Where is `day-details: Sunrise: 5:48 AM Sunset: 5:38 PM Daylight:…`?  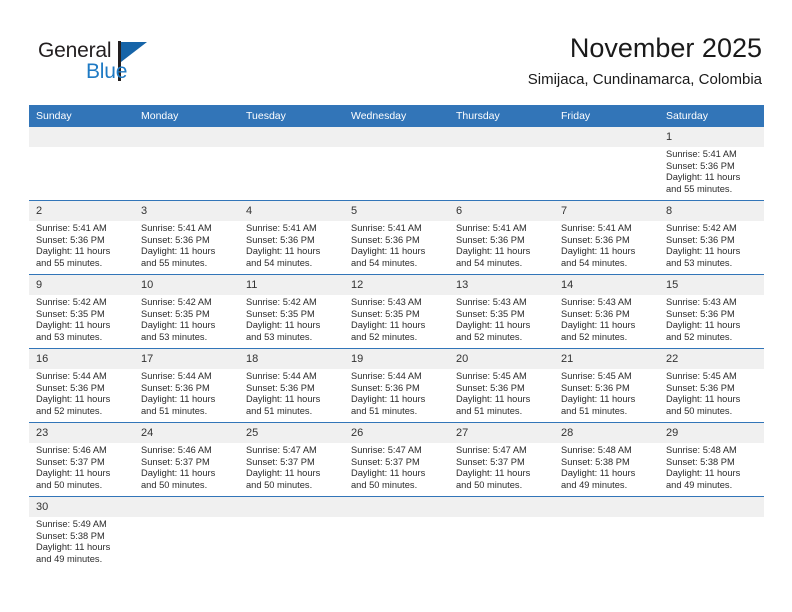 day-details: Sunrise: 5:48 AM Sunset: 5:38 PM Daylight:… is located at coordinates (711, 467).